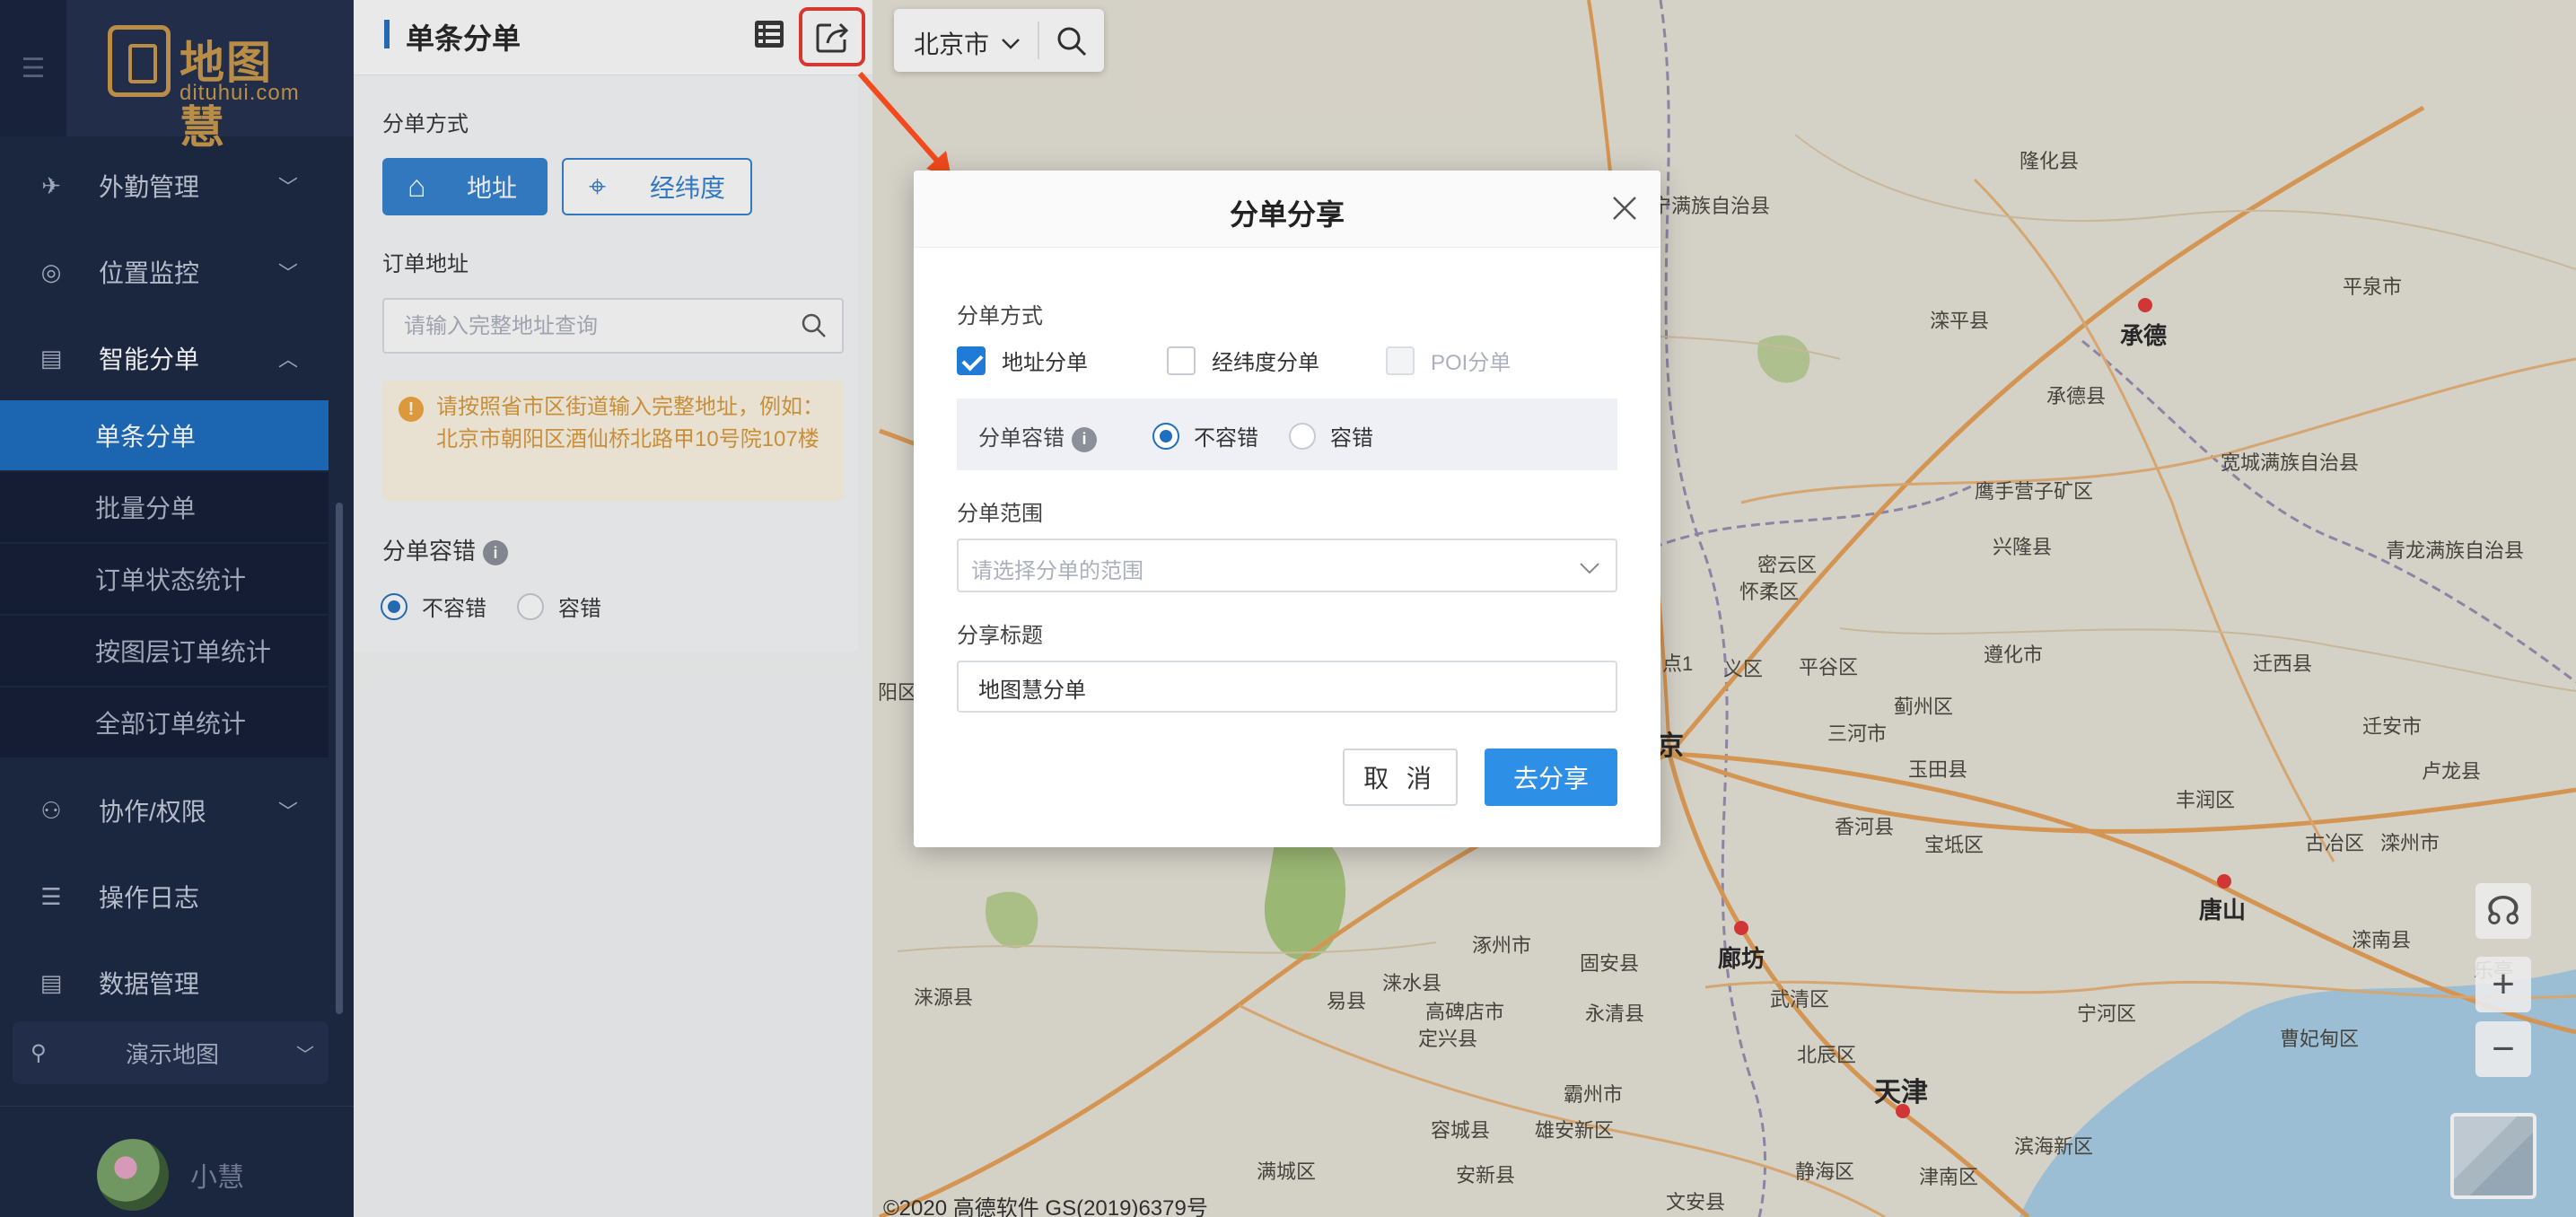  I want to click on share-title-box, so click(1287, 687).